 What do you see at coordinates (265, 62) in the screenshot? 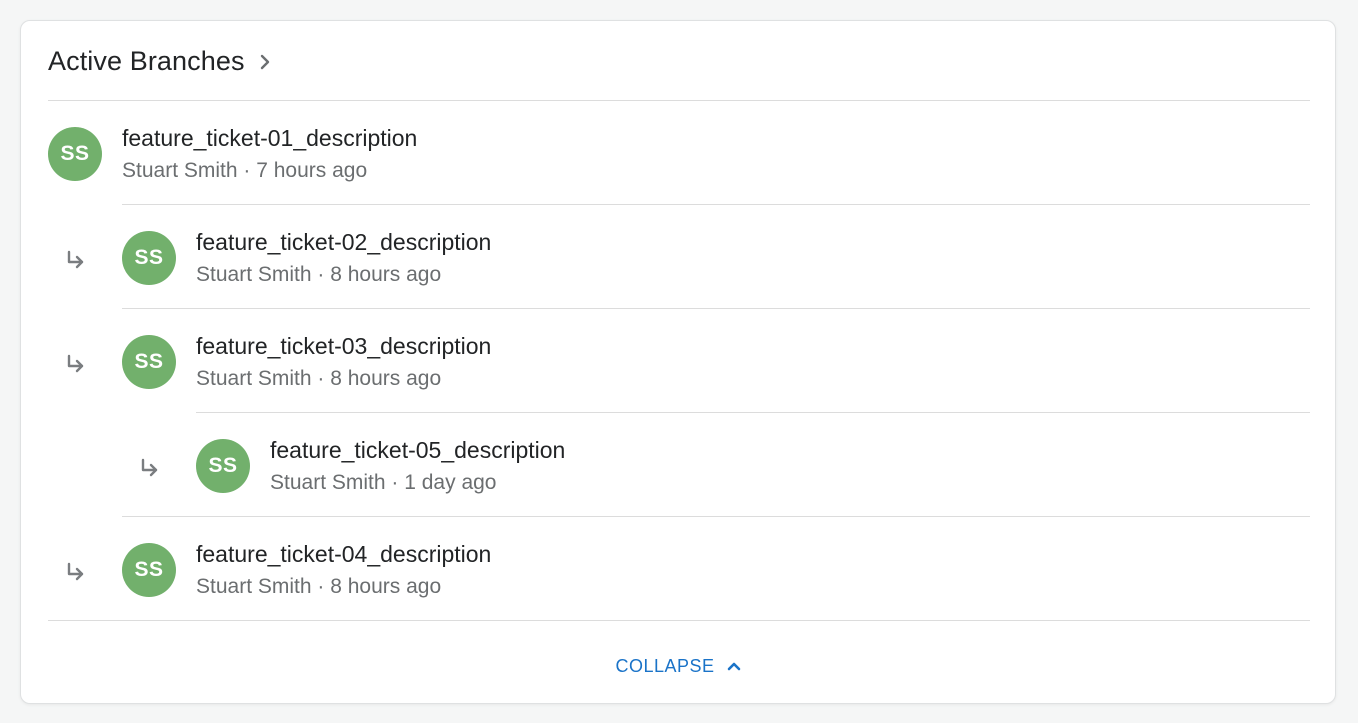
I see `chevron-right-icon` at bounding box center [265, 62].